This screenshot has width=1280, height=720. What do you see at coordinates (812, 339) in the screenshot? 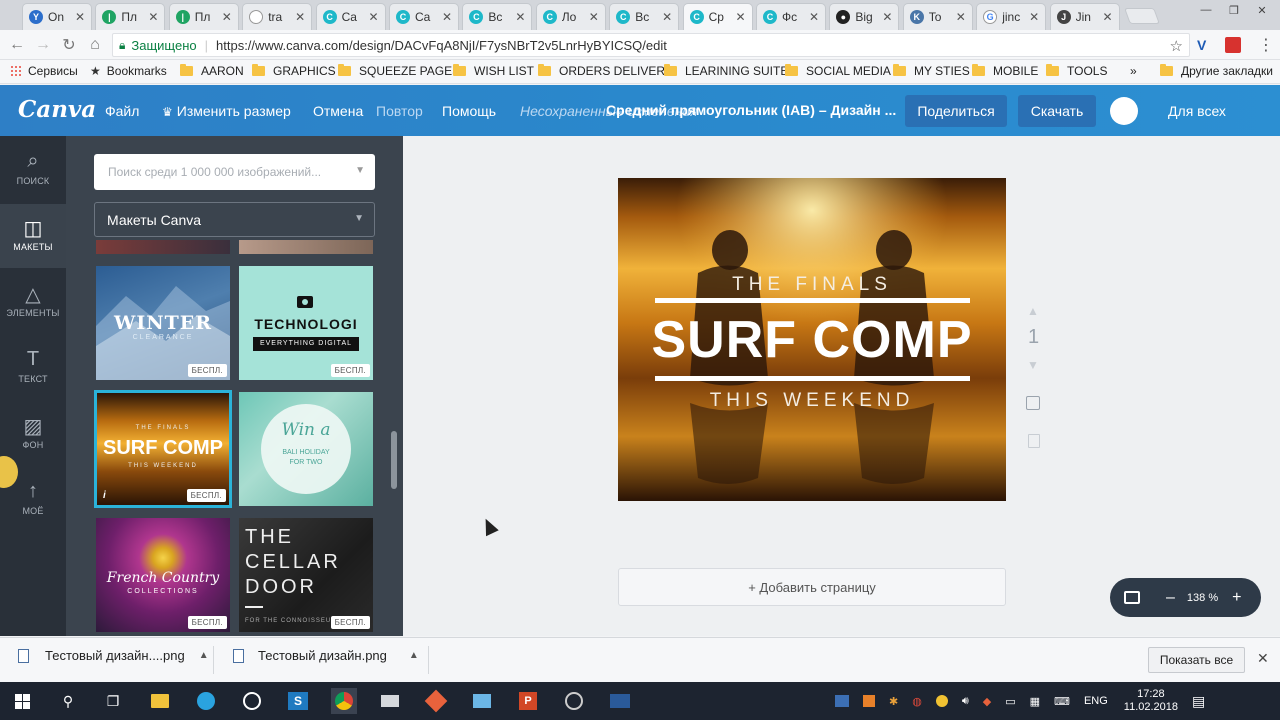
I see `design-canvas: THE FINALS SURF COMP THIS WEEKEND` at bounding box center [812, 339].